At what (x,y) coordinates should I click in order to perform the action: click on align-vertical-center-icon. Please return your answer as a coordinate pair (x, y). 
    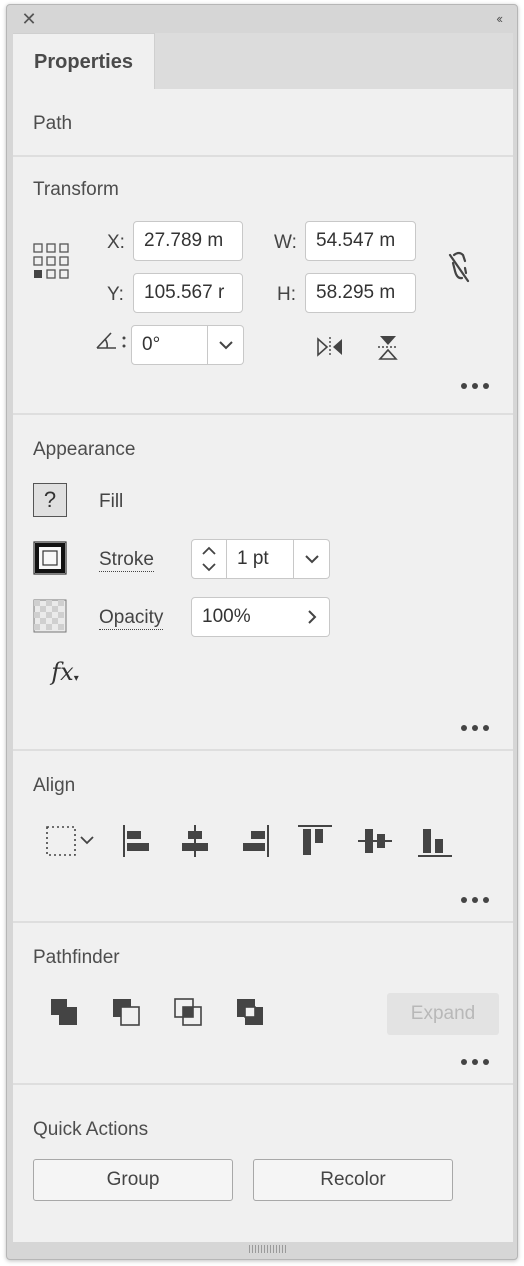
    Looking at the image, I should click on (375, 841).